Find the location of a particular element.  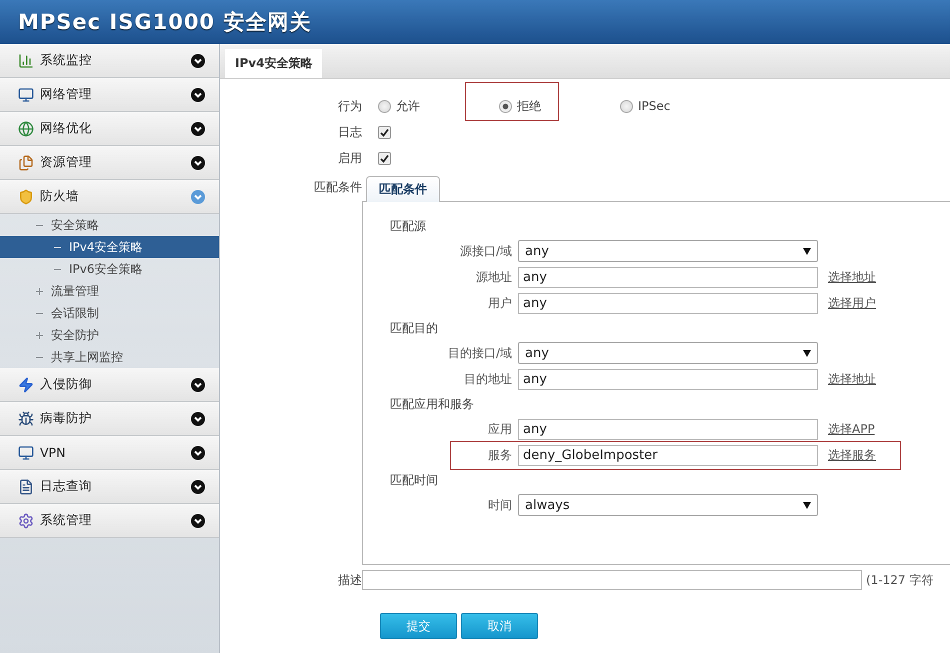

field-label: 日志 is located at coordinates (349, 132).